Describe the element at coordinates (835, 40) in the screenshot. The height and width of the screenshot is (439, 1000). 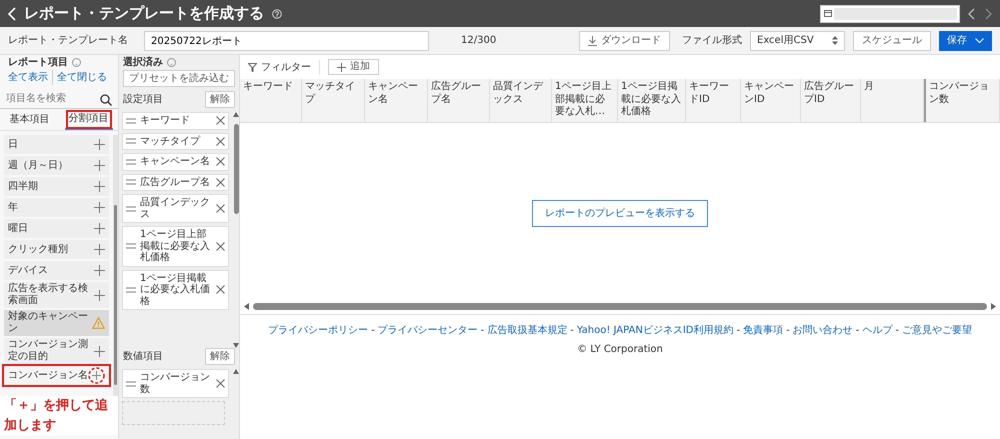
I see `sort-icon` at that location.